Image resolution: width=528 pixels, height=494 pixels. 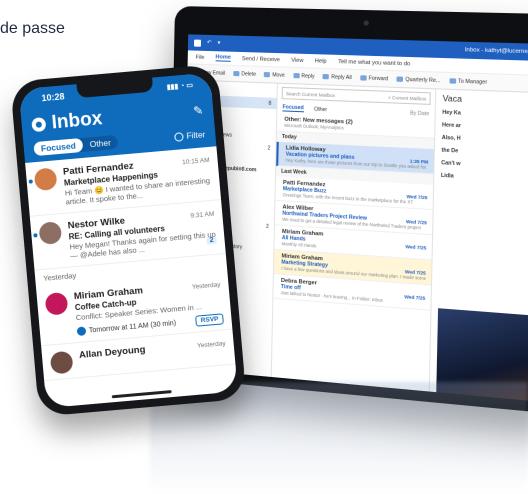 I want to click on reading-line: Also, H, so click(x=451, y=138).